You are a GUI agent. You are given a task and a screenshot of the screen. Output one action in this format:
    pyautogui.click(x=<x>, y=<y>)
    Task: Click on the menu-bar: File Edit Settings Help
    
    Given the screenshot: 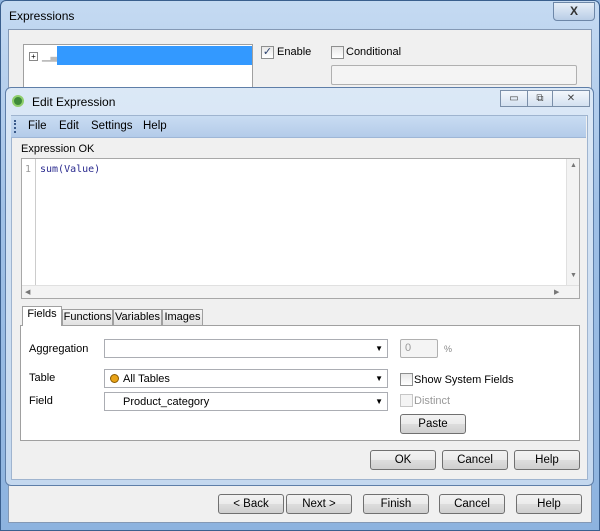 What is the action you would take?
    pyautogui.click(x=298, y=127)
    